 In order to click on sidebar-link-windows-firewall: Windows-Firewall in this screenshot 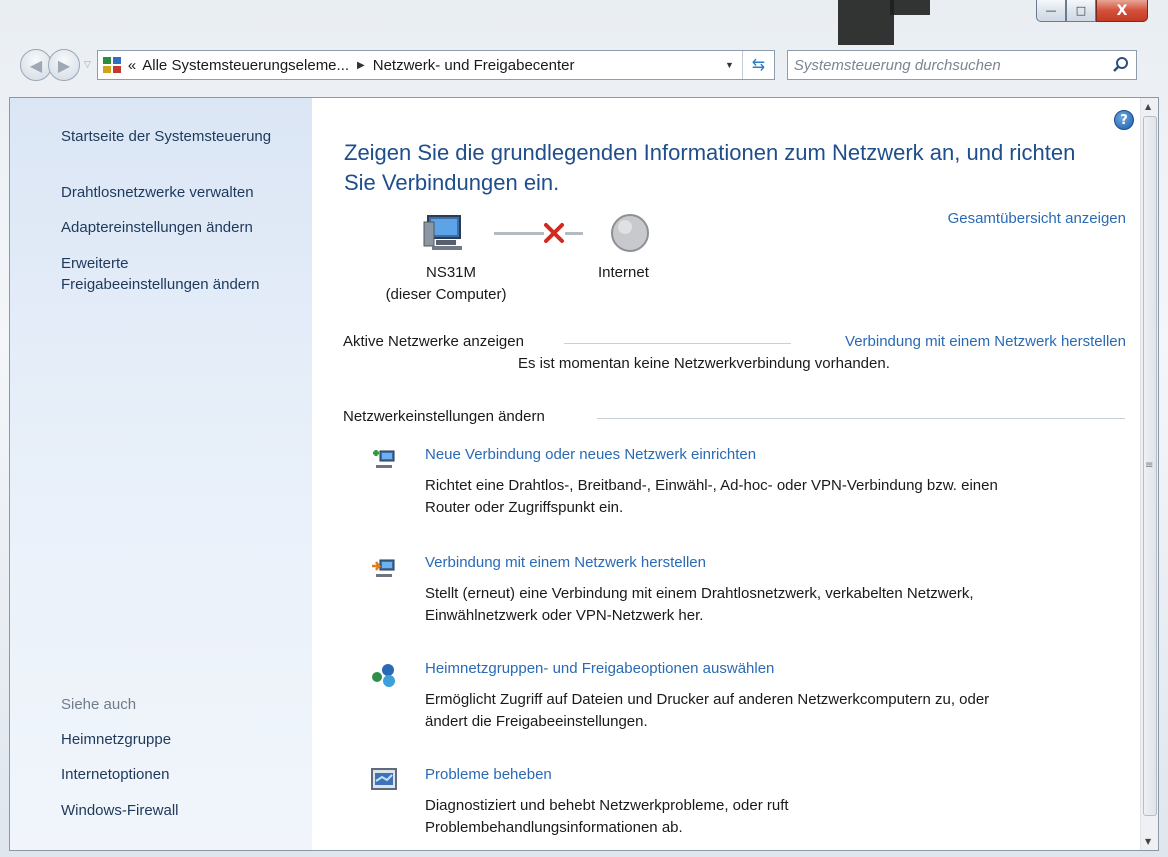, I will do `click(120, 811)`.